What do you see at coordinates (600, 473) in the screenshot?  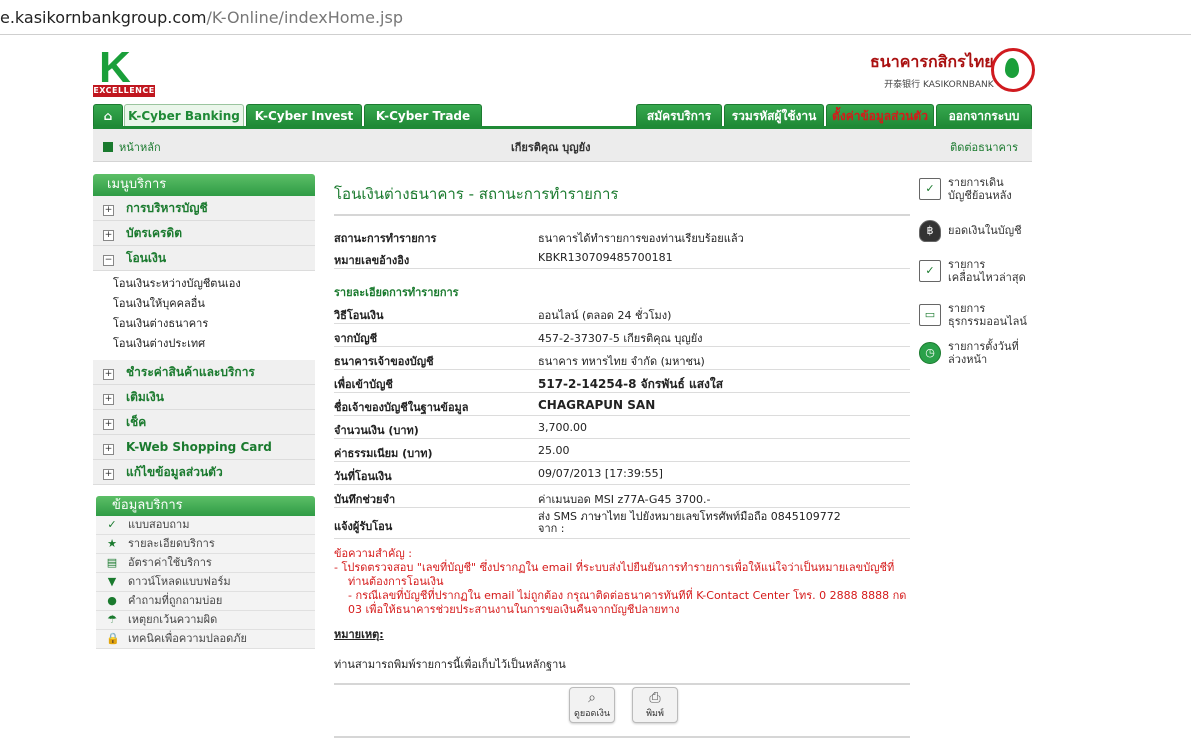 I see `field-value: 09/07/2013 [17:39:55]` at bounding box center [600, 473].